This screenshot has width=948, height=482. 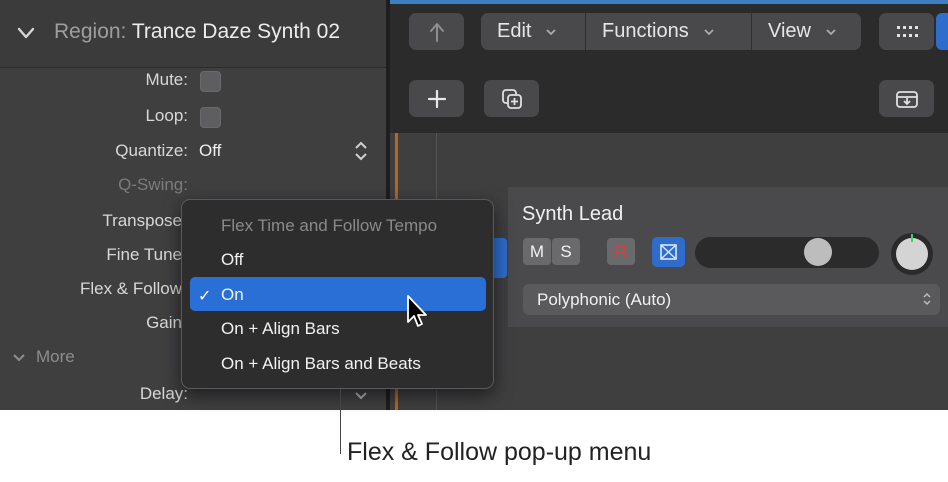 I want to click on flex-follow-label: Flex & Follow, so click(x=130, y=288).